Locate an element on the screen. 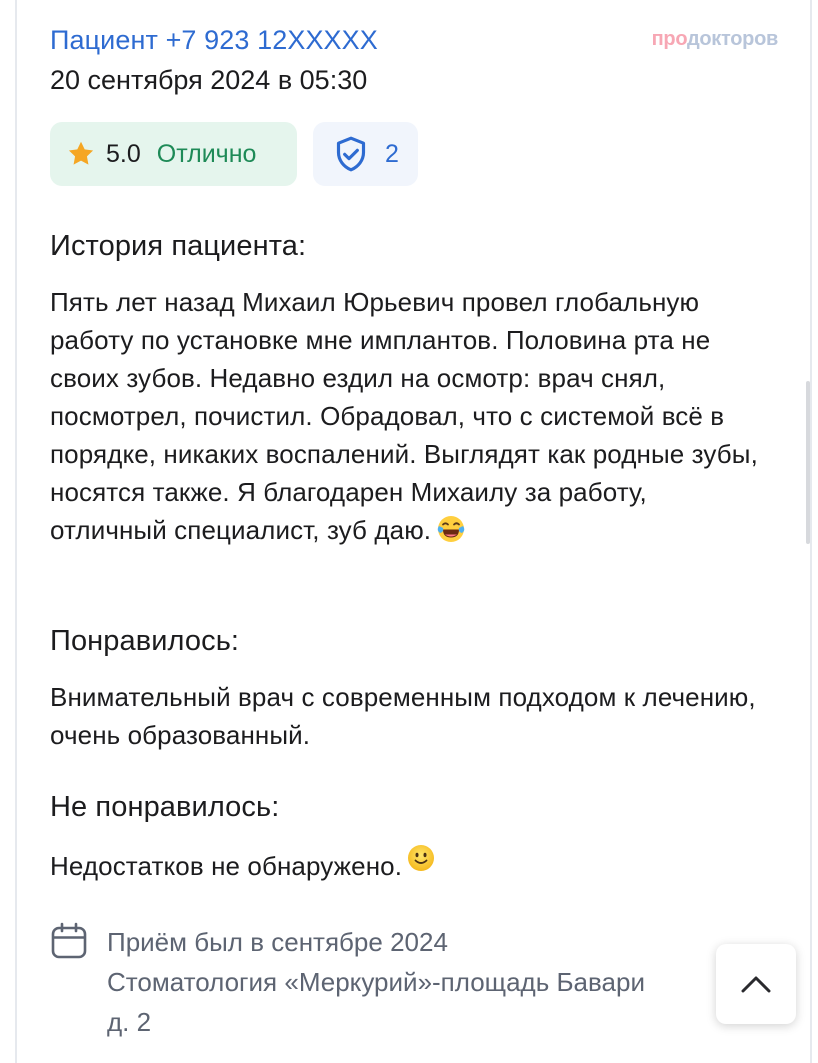 The height and width of the screenshot is (1063, 818). liked-title: Понравилось: is located at coordinates (145, 641).